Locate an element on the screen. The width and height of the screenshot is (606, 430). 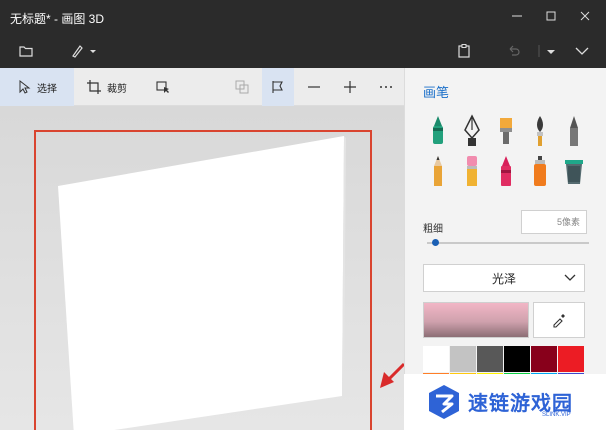
plus-icon is located at coordinates (350, 87).